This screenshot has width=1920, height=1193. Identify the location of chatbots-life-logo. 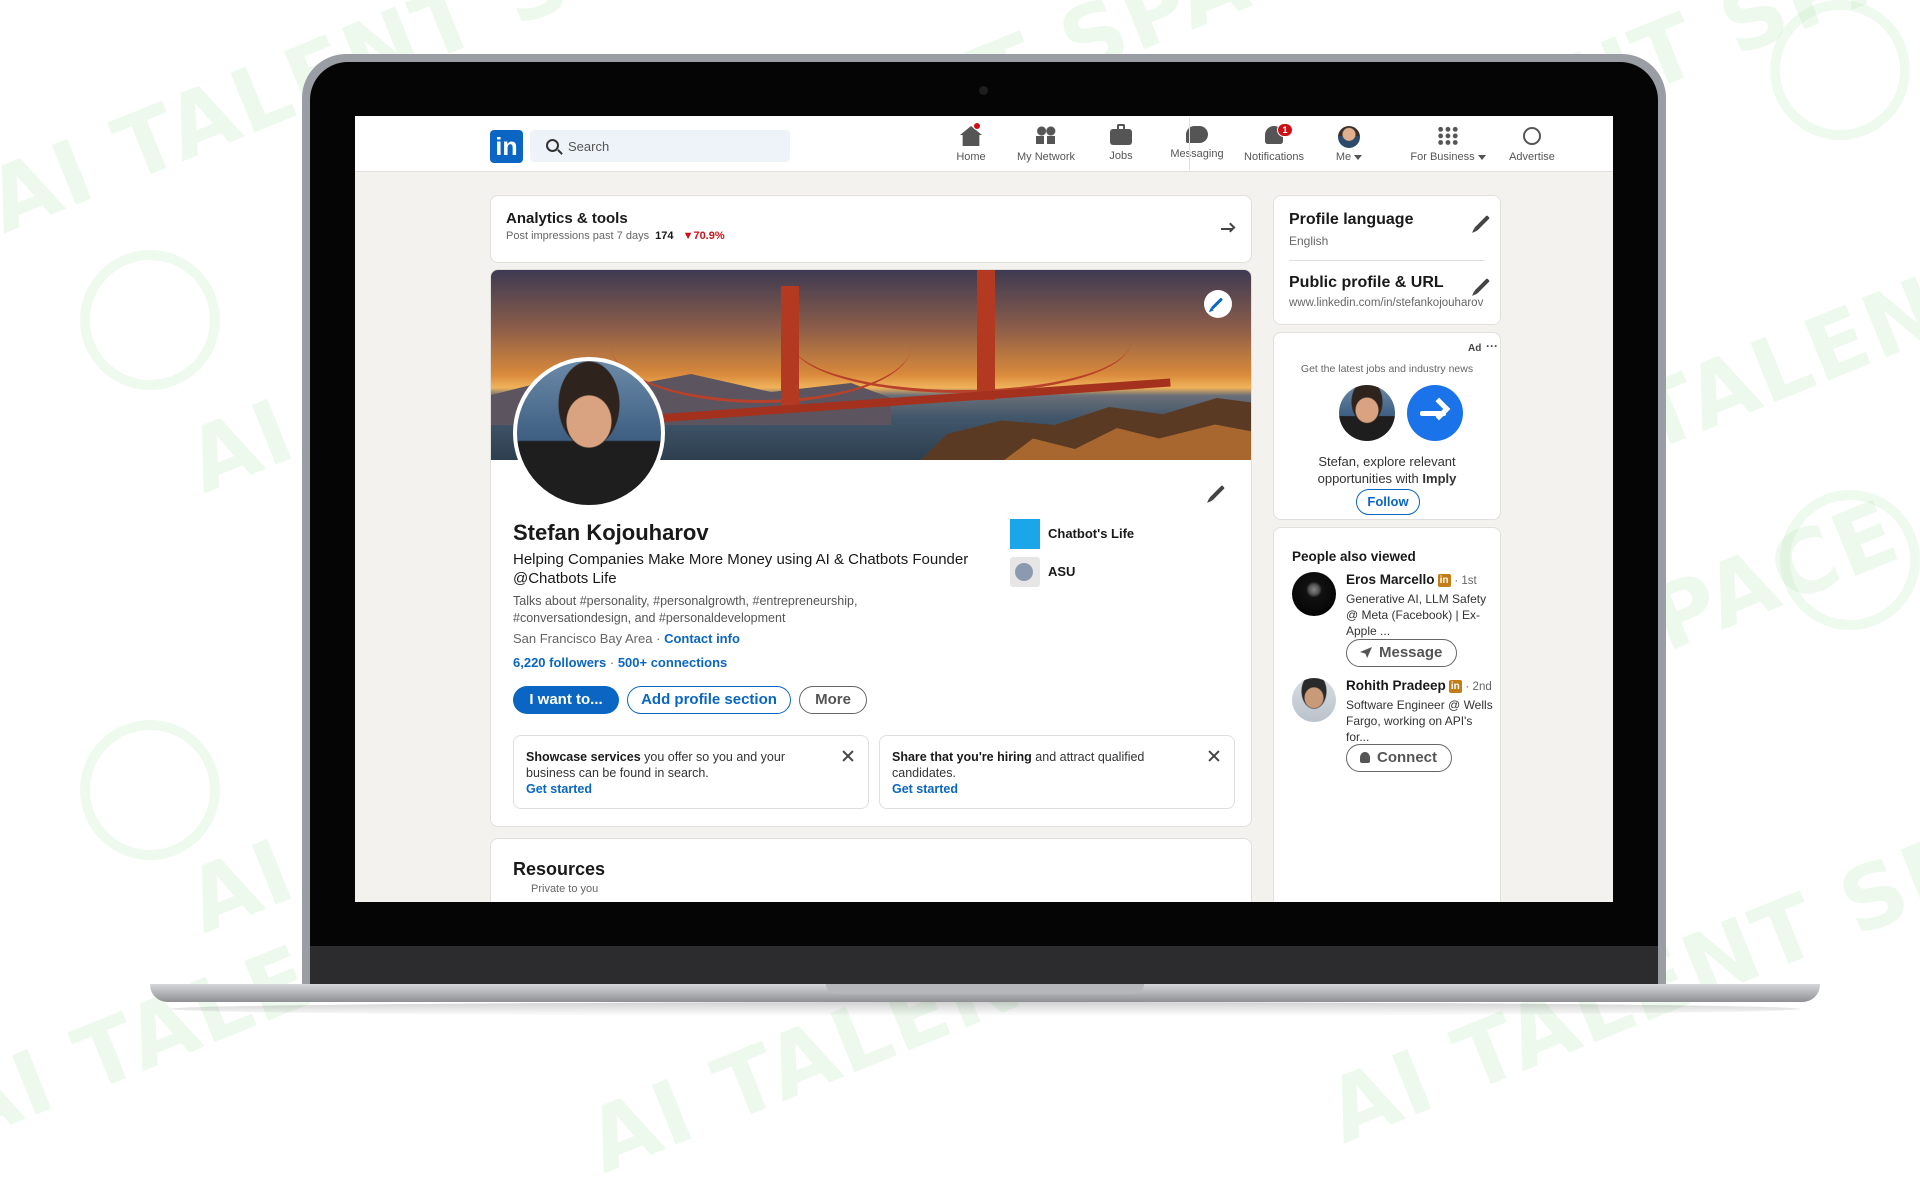
(1025, 534).